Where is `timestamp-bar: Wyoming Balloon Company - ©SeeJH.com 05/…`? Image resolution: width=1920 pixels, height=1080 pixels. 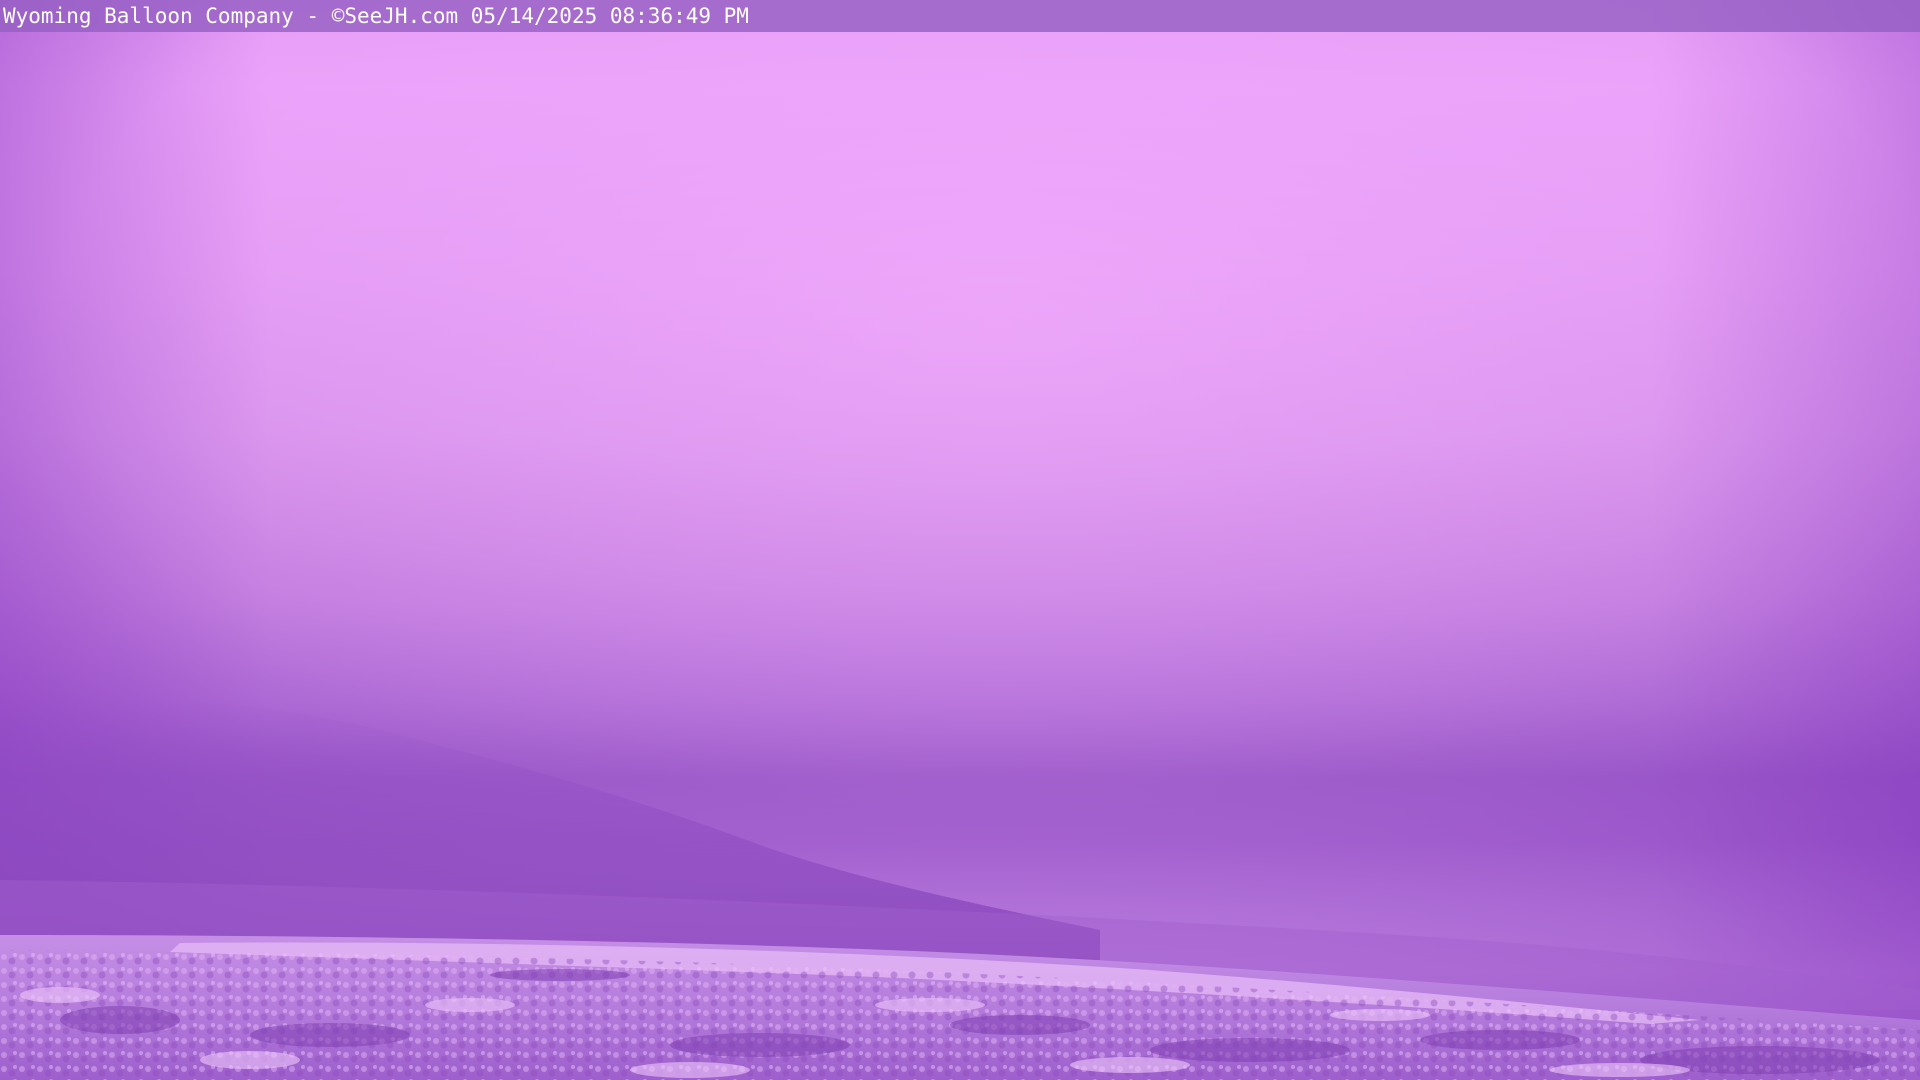 timestamp-bar: Wyoming Balloon Company - ©SeeJH.com 05/… is located at coordinates (960, 16).